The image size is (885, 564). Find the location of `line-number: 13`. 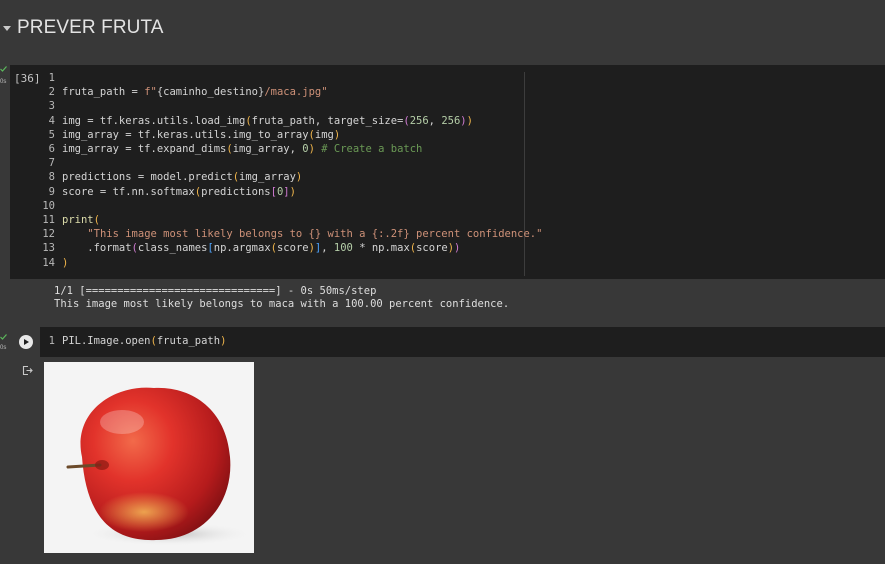

line-number: 13 is located at coordinates (48, 248).